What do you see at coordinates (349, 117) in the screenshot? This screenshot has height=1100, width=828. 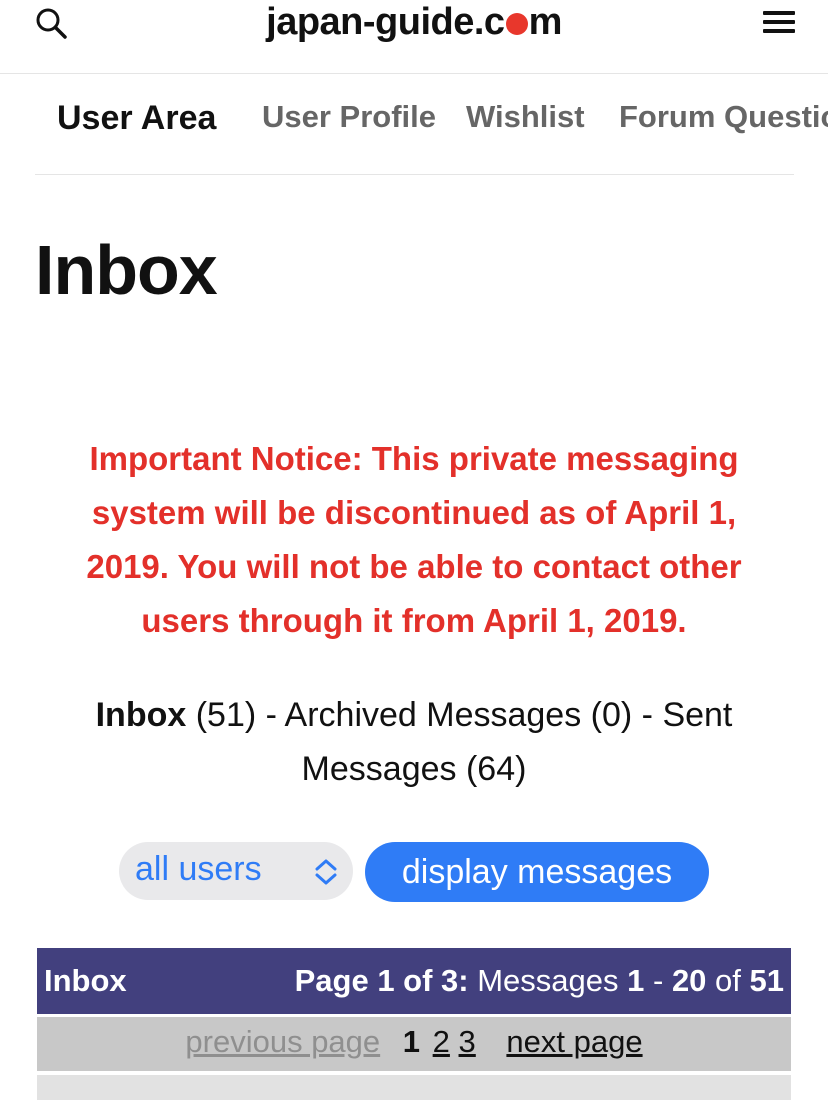 I see `tab-user-profile: User Profile` at bounding box center [349, 117].